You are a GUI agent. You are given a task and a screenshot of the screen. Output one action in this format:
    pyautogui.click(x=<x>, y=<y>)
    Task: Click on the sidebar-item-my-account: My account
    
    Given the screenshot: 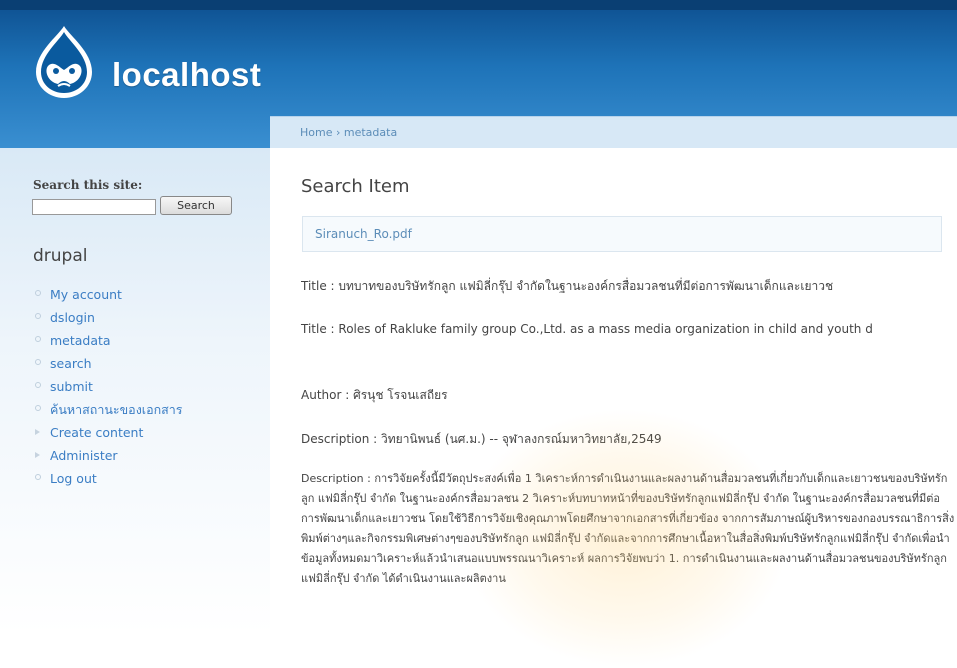 What is the action you would take?
    pyautogui.click(x=109, y=297)
    